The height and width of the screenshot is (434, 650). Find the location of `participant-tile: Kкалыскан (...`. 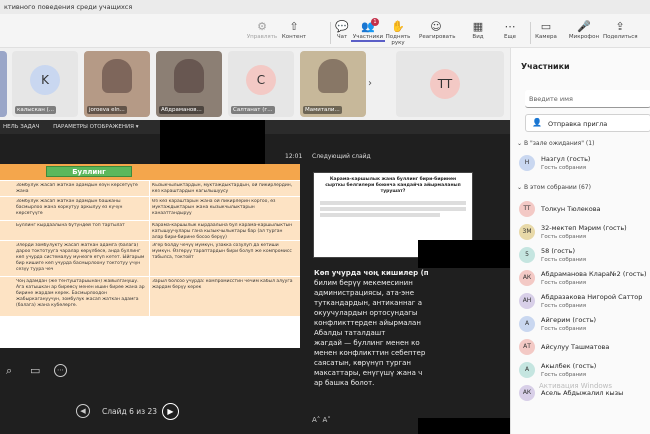

participant-tile: Kкалыскан (... is located at coordinates (45, 84).